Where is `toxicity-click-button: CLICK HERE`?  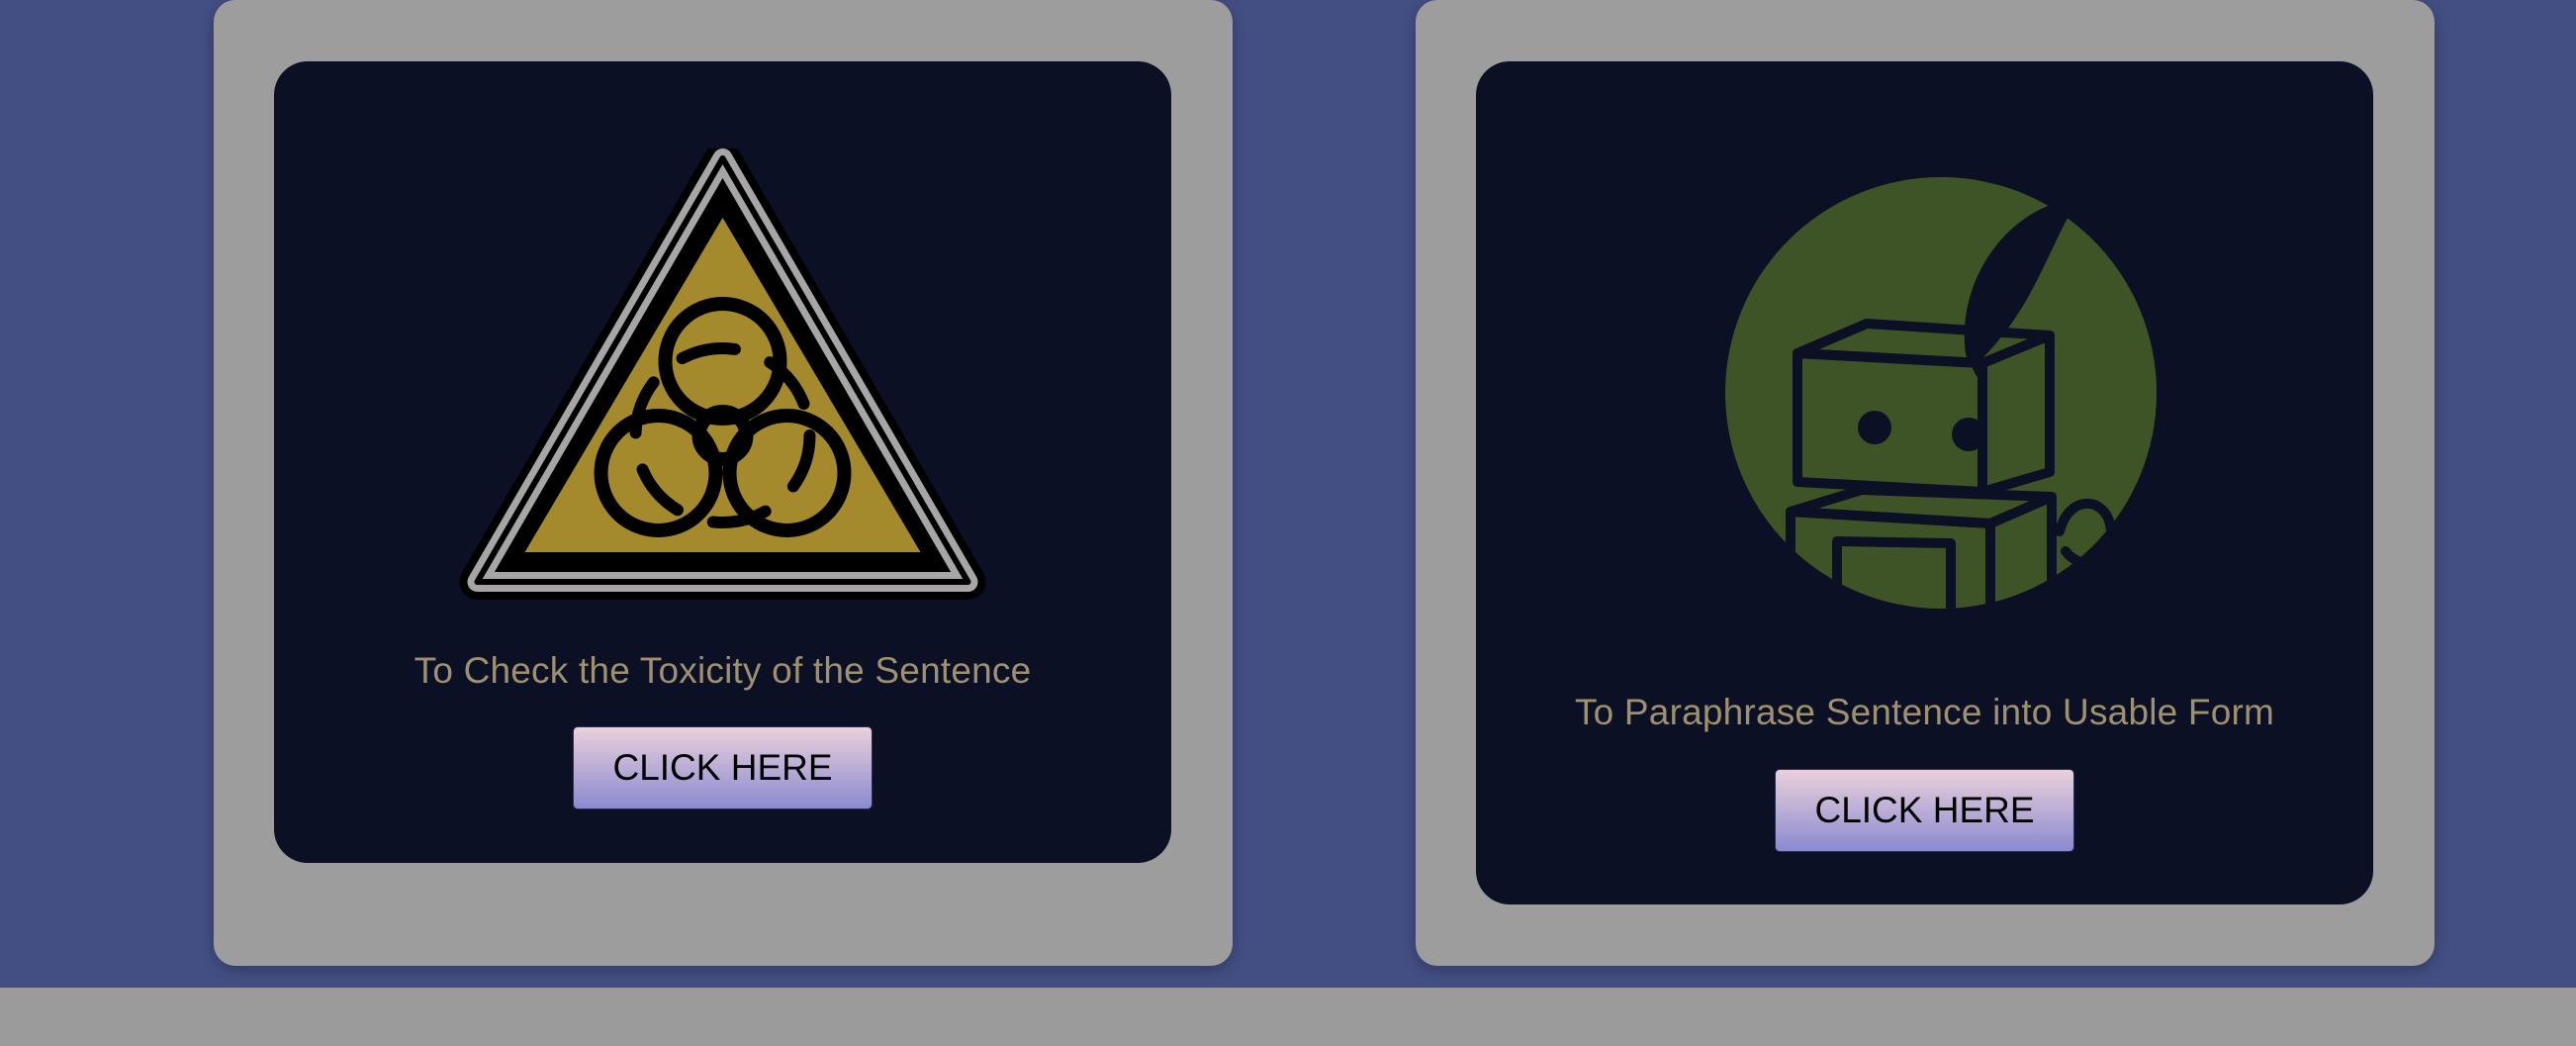 toxicity-click-button: CLICK HERE is located at coordinates (723, 767).